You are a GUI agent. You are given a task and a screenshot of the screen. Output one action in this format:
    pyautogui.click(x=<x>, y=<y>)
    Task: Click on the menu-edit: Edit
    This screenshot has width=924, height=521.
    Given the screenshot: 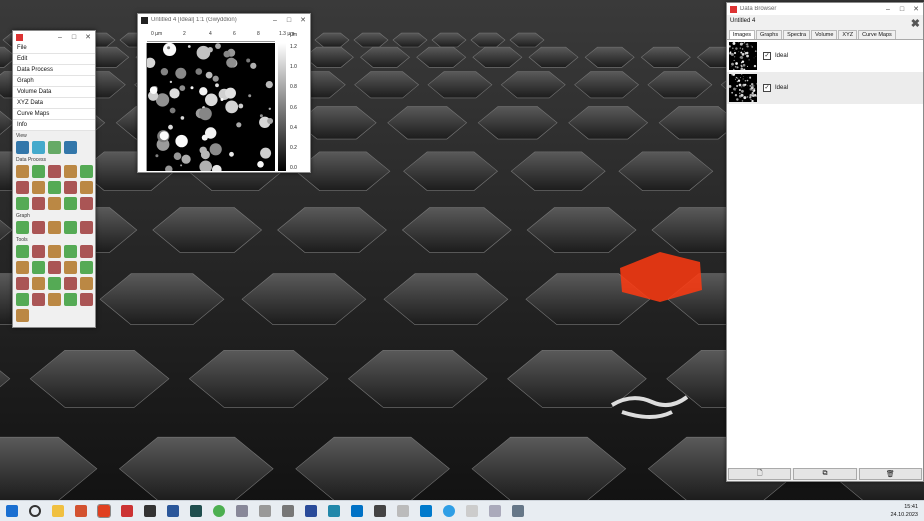 What is the action you would take?
    pyautogui.click(x=54, y=59)
    